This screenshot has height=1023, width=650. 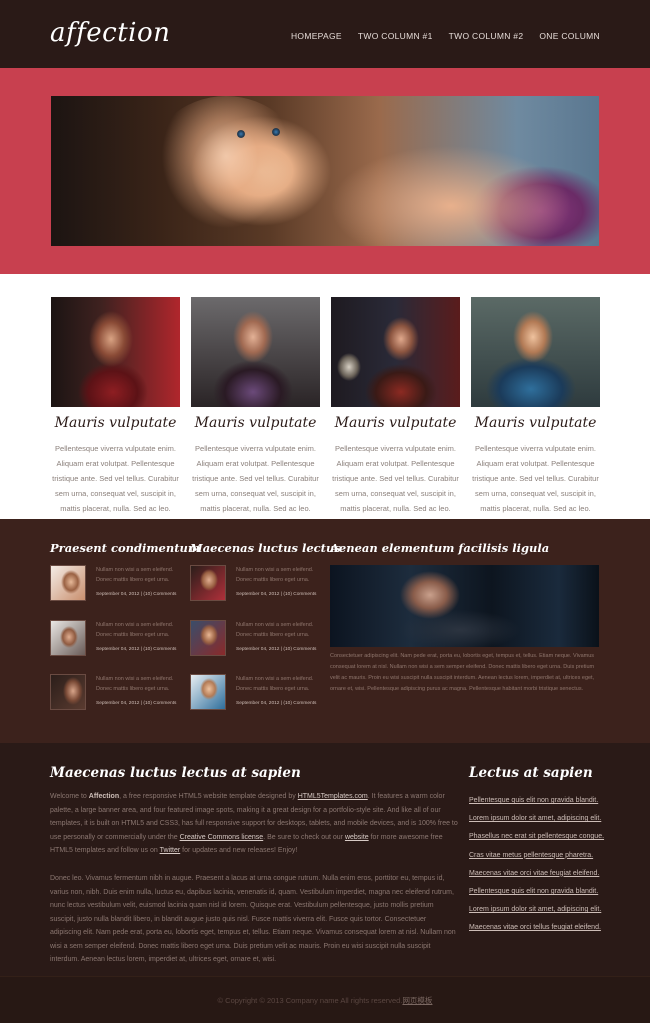 What do you see at coordinates (104, 796) in the screenshot?
I see `brand-name: Affection` at bounding box center [104, 796].